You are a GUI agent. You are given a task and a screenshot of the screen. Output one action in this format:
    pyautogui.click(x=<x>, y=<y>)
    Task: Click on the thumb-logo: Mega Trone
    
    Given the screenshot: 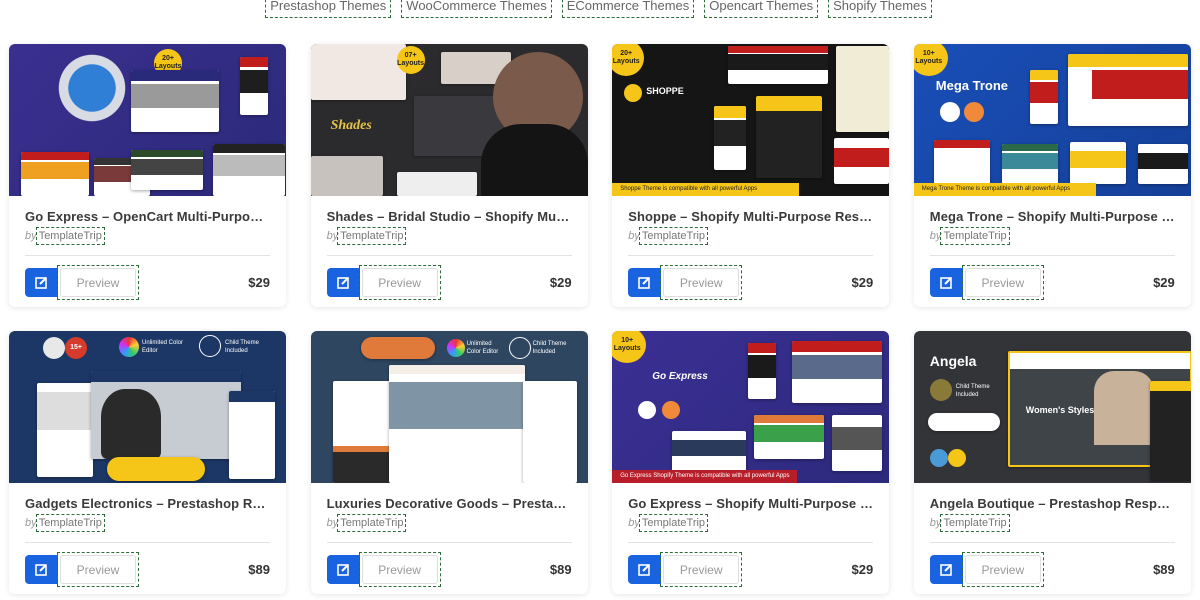 What is the action you would take?
    pyautogui.click(x=972, y=85)
    